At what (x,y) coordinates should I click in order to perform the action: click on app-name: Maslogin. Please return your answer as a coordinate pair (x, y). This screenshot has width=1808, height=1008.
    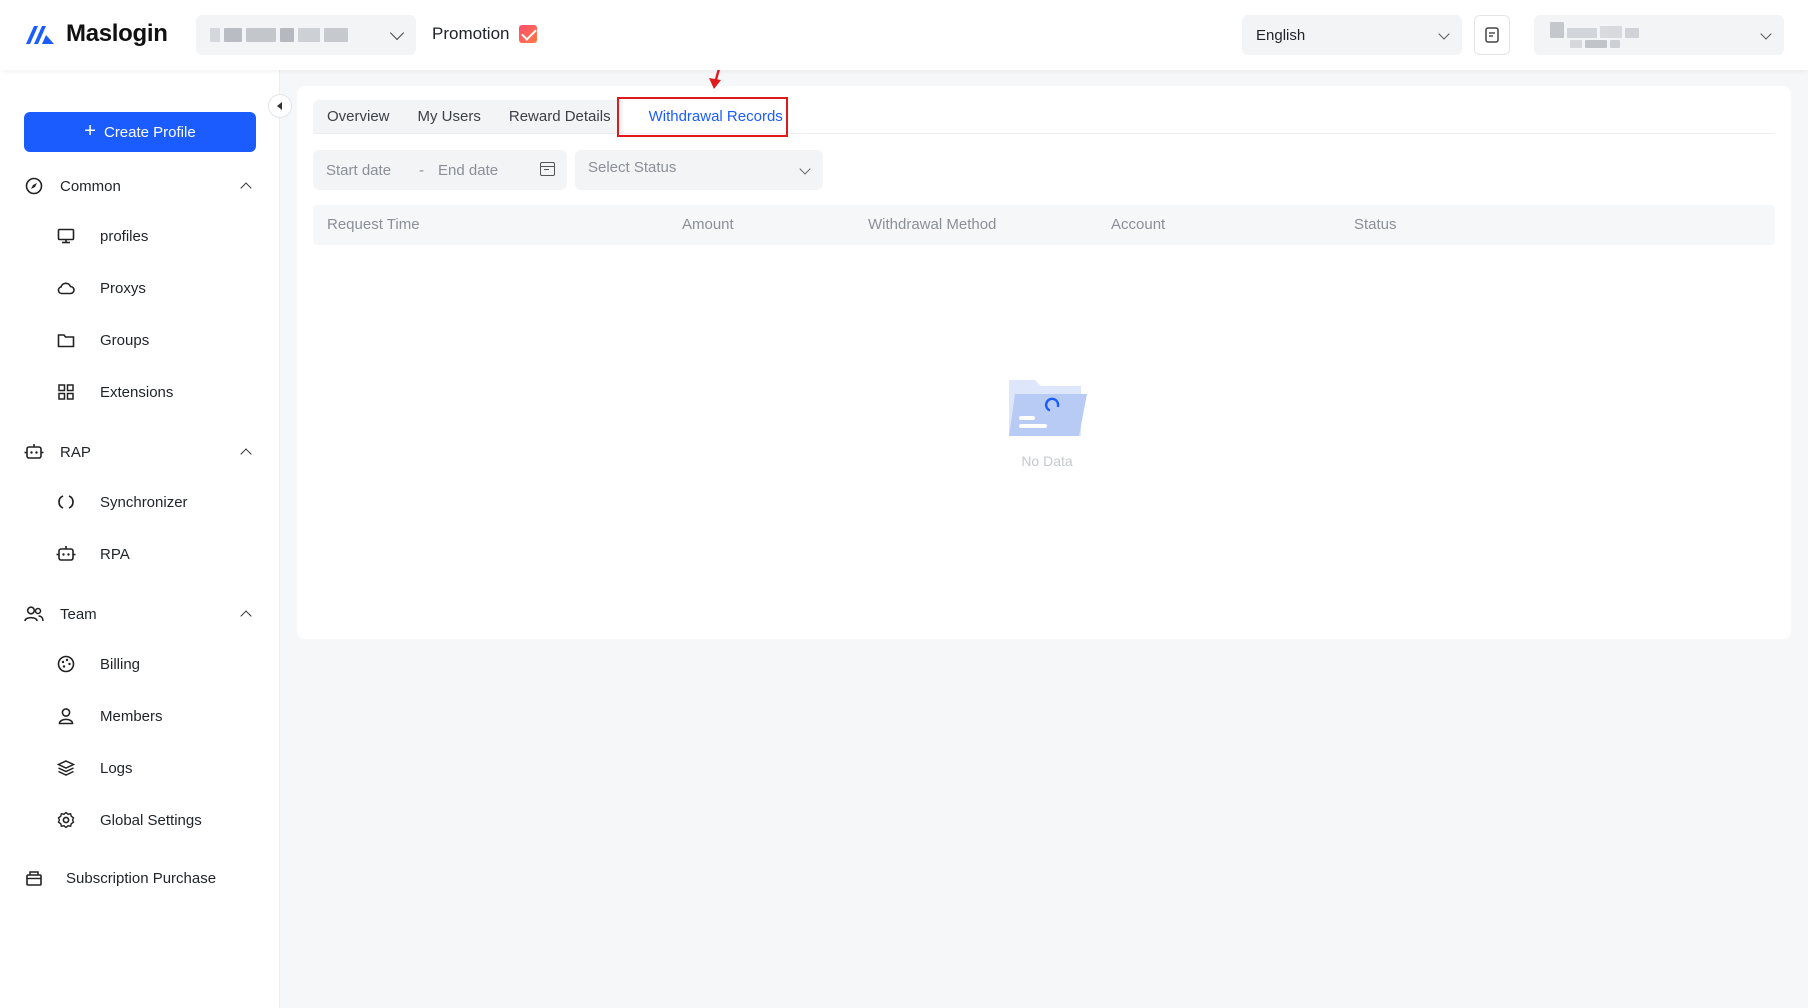
    Looking at the image, I should click on (117, 33).